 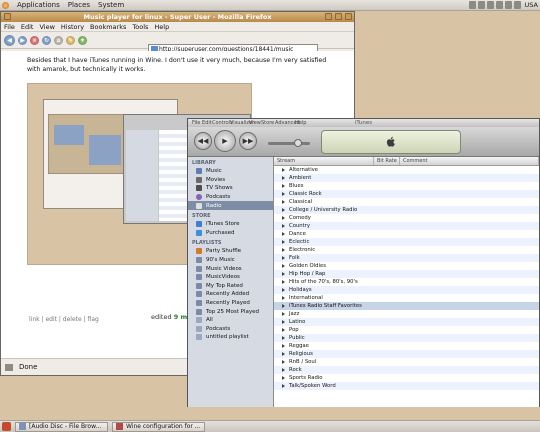 I want to click on home-icon: ⌂, so click(x=58, y=40).